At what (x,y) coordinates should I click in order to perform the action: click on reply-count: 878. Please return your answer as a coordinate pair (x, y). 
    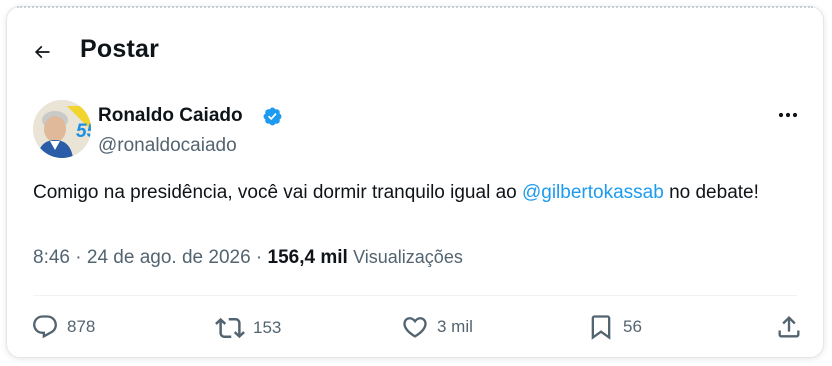
    Looking at the image, I should click on (81, 326).